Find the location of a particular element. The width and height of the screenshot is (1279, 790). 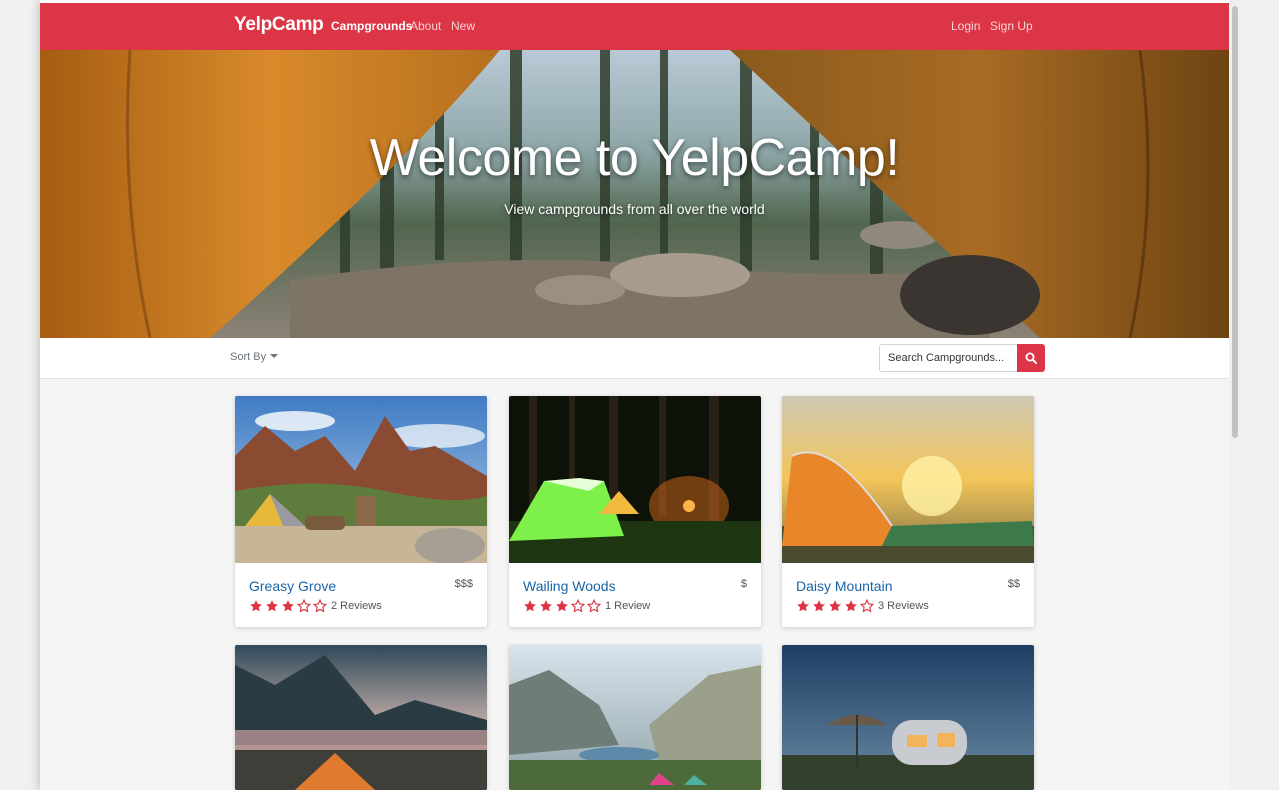

search-icon is located at coordinates (1031, 358).